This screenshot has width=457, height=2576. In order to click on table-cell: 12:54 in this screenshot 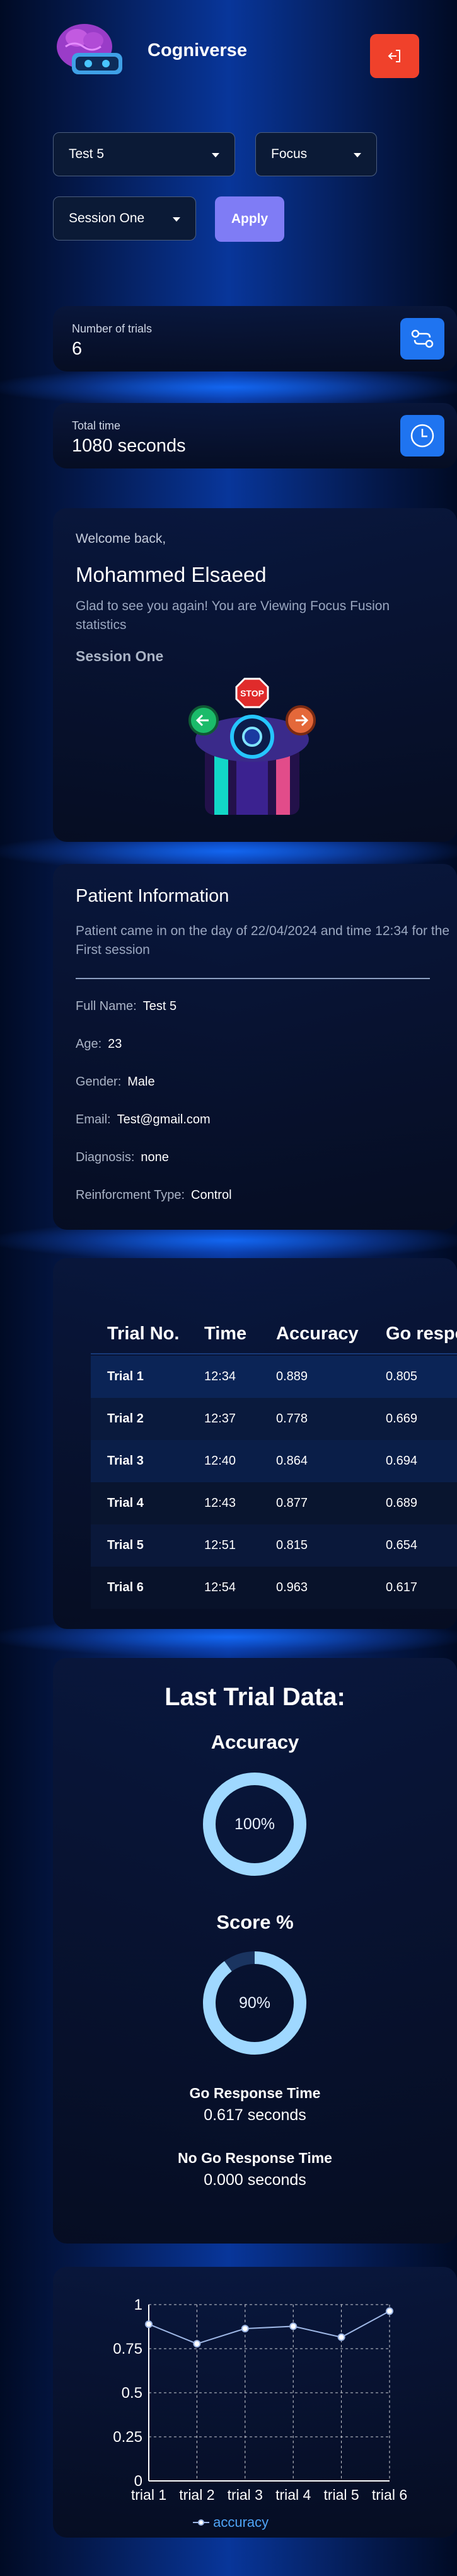, I will do `click(220, 1587)`.